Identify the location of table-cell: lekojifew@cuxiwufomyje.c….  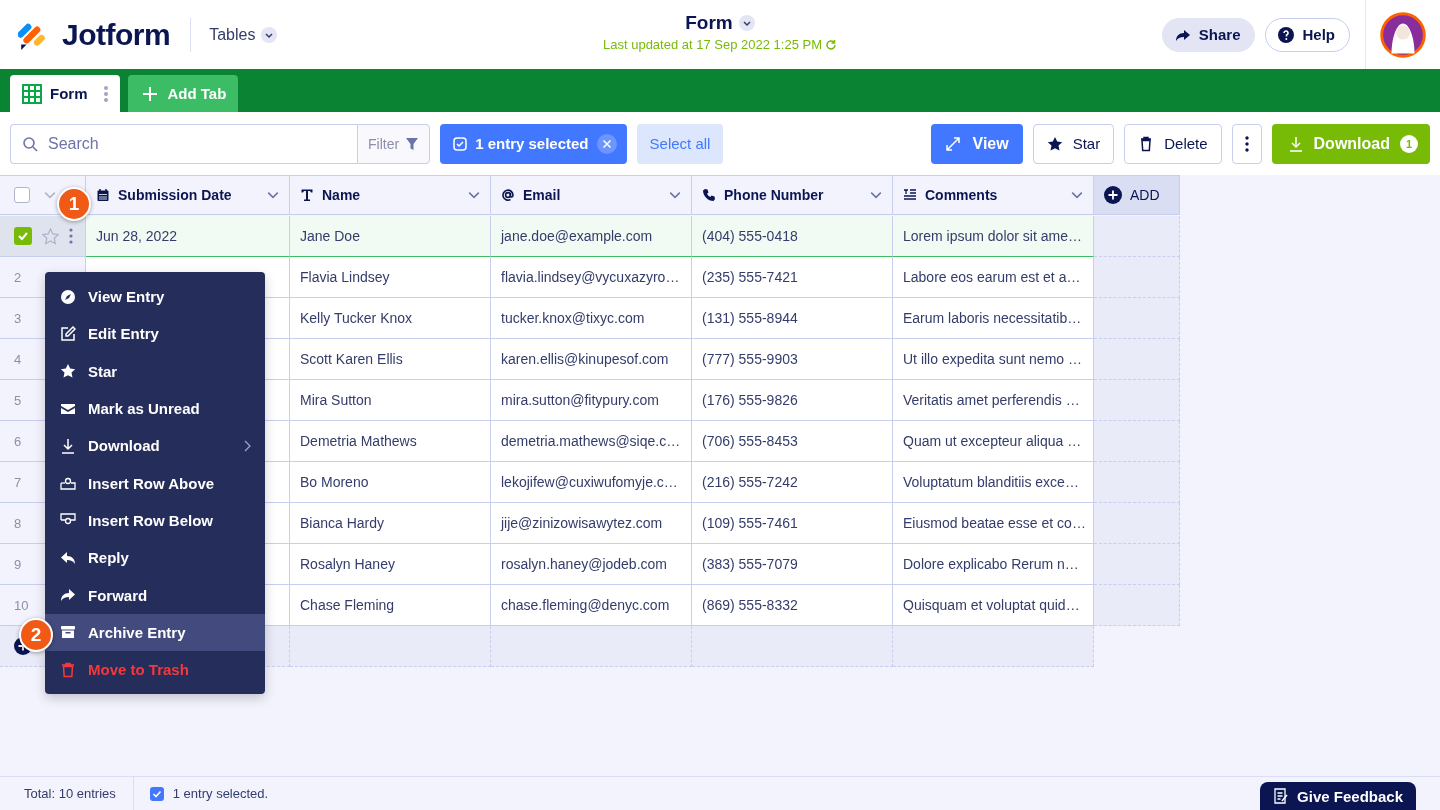
(591, 482).